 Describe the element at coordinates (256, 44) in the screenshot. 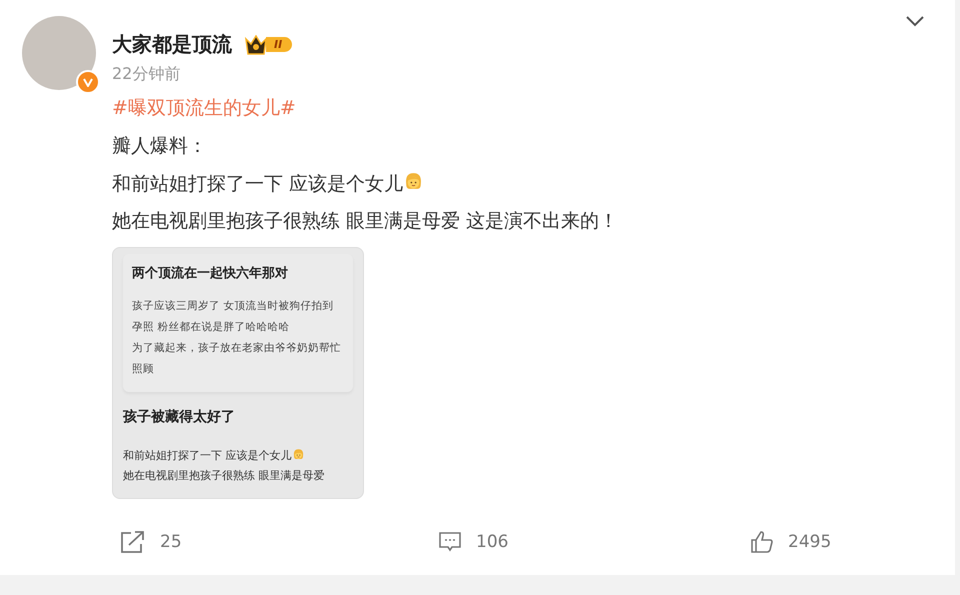

I see `crown-icon` at that location.